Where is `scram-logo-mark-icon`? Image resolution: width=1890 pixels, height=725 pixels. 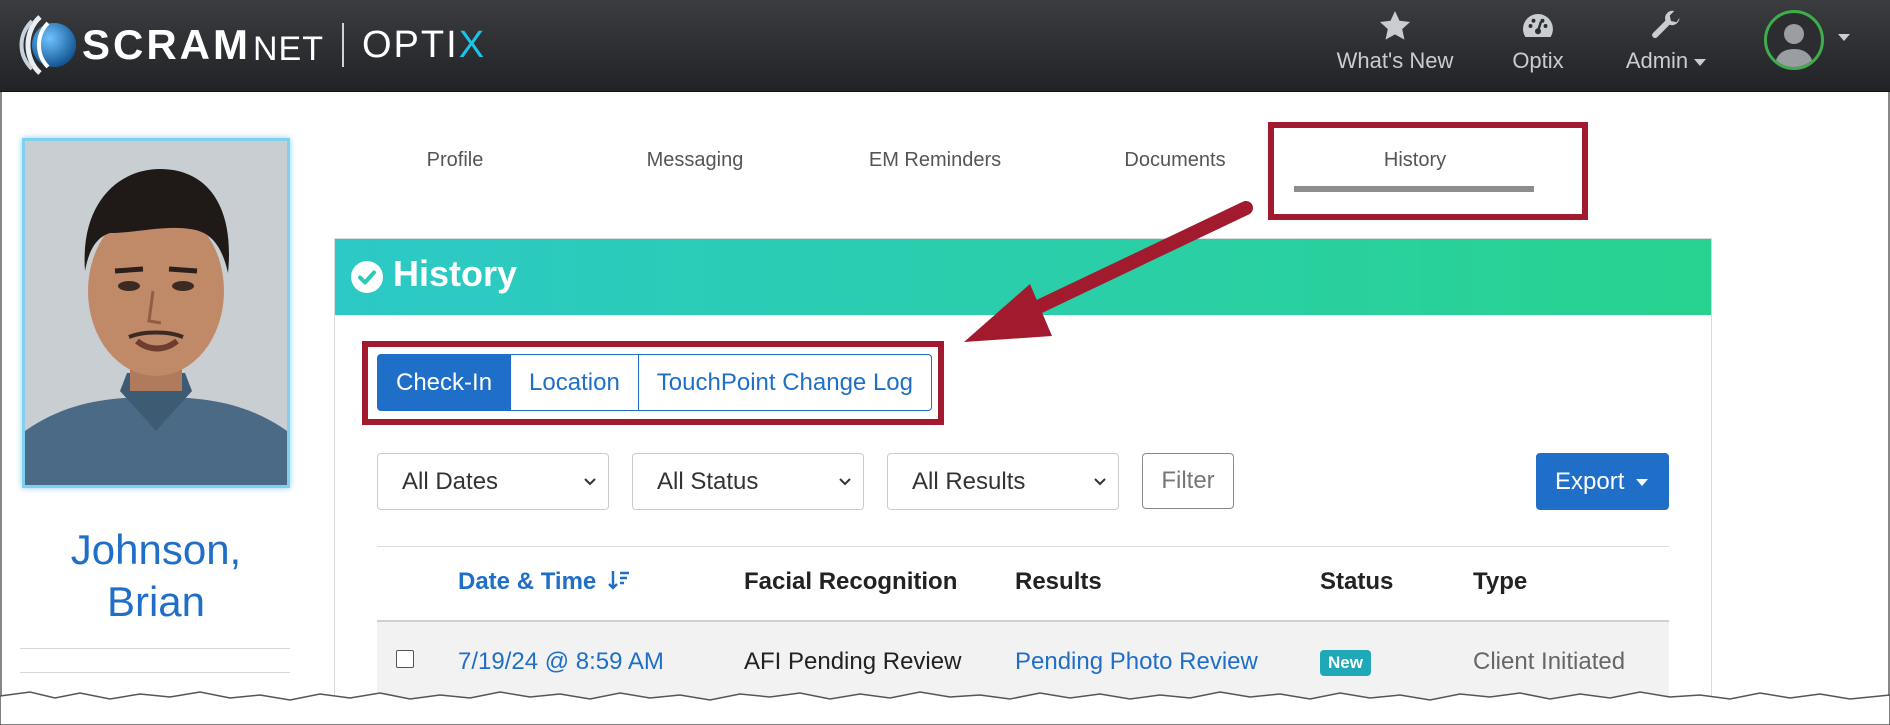 scram-logo-mark-icon is located at coordinates (47, 45).